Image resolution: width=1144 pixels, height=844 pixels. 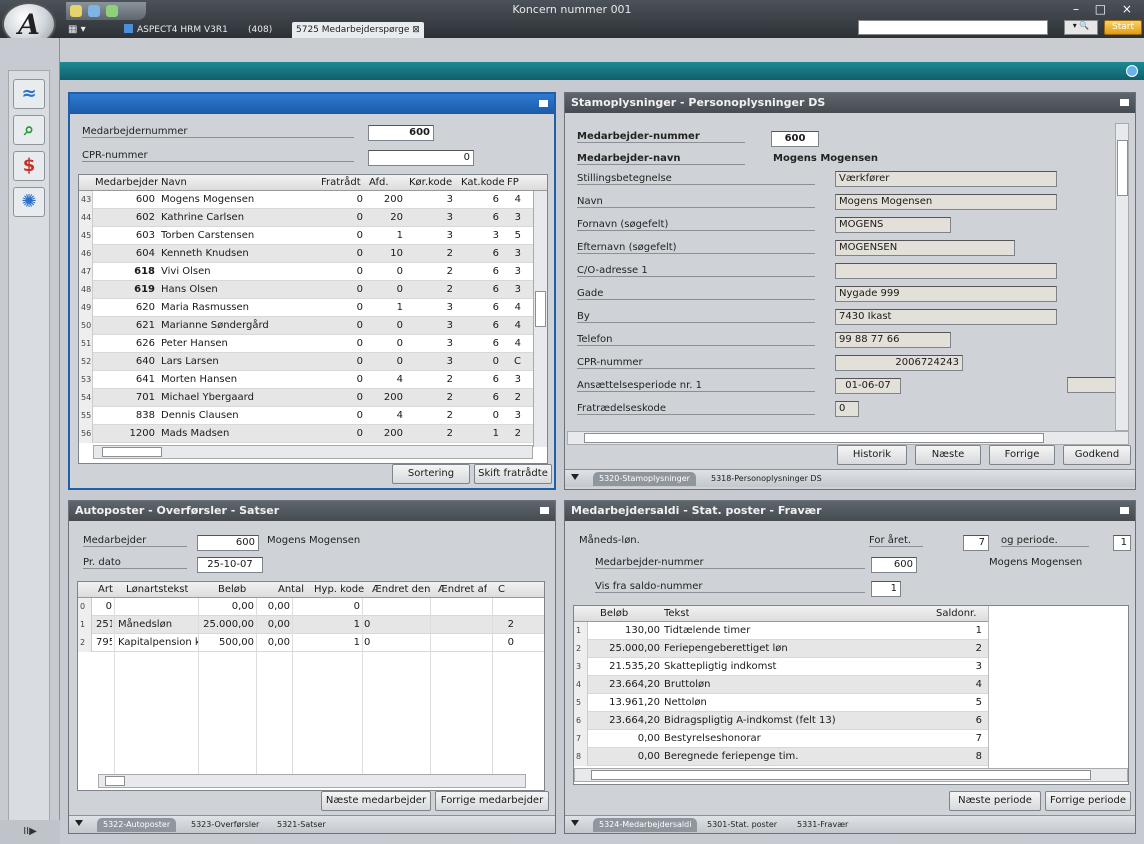 I want to click on sidebar-toggle: II▶, so click(x=30, y=832).